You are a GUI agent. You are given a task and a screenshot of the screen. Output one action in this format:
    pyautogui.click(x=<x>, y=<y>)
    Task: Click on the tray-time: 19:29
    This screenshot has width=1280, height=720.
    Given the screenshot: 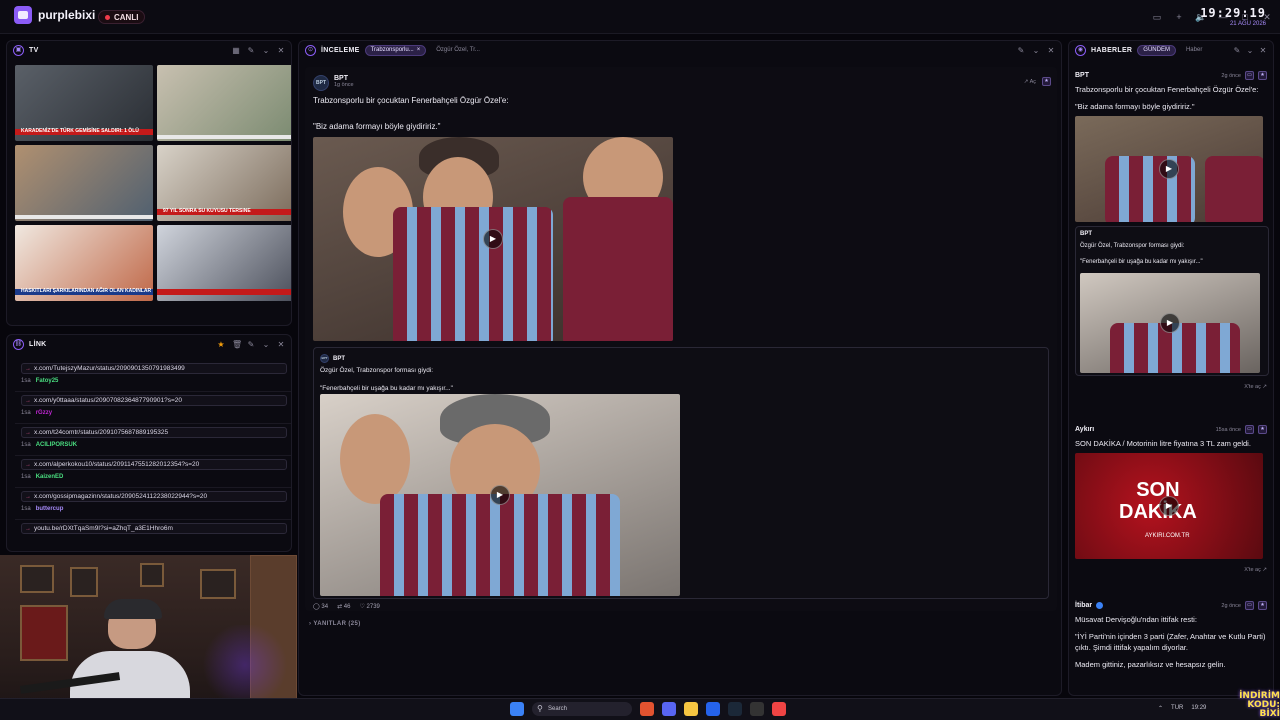 What is the action you would take?
    pyautogui.click(x=1198, y=708)
    